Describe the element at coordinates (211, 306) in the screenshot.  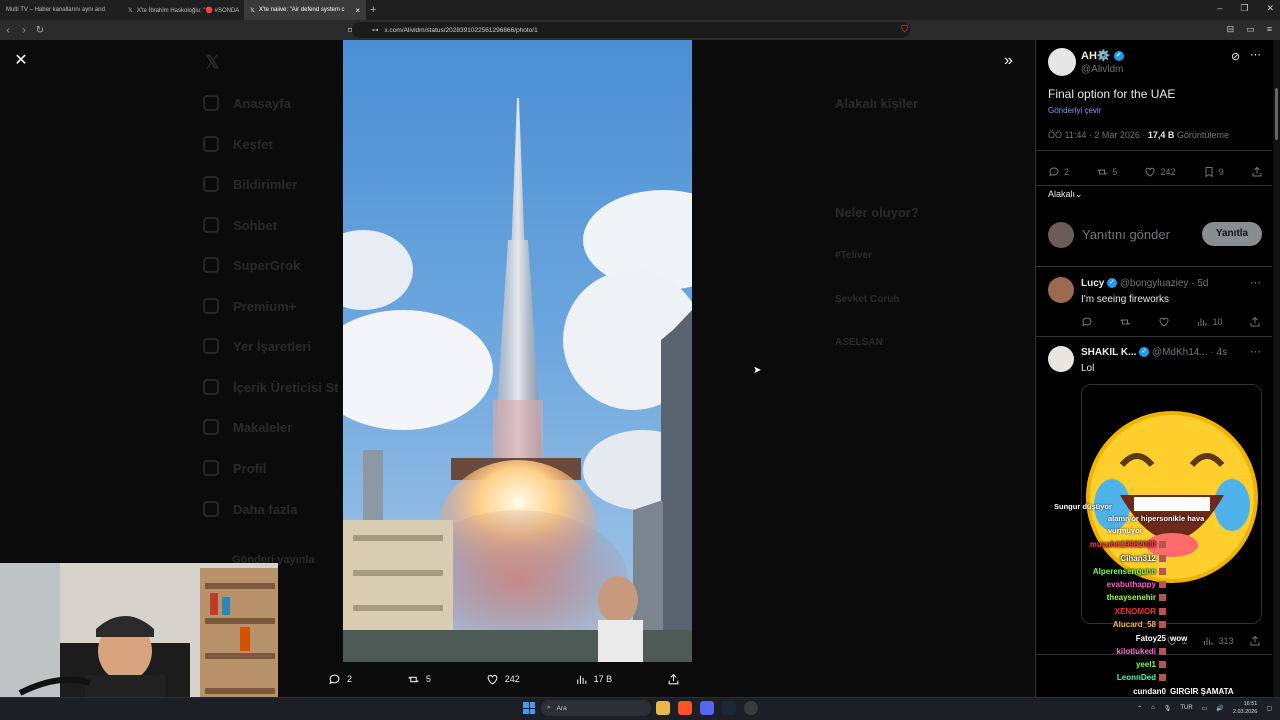
I see `premium-icon` at that location.